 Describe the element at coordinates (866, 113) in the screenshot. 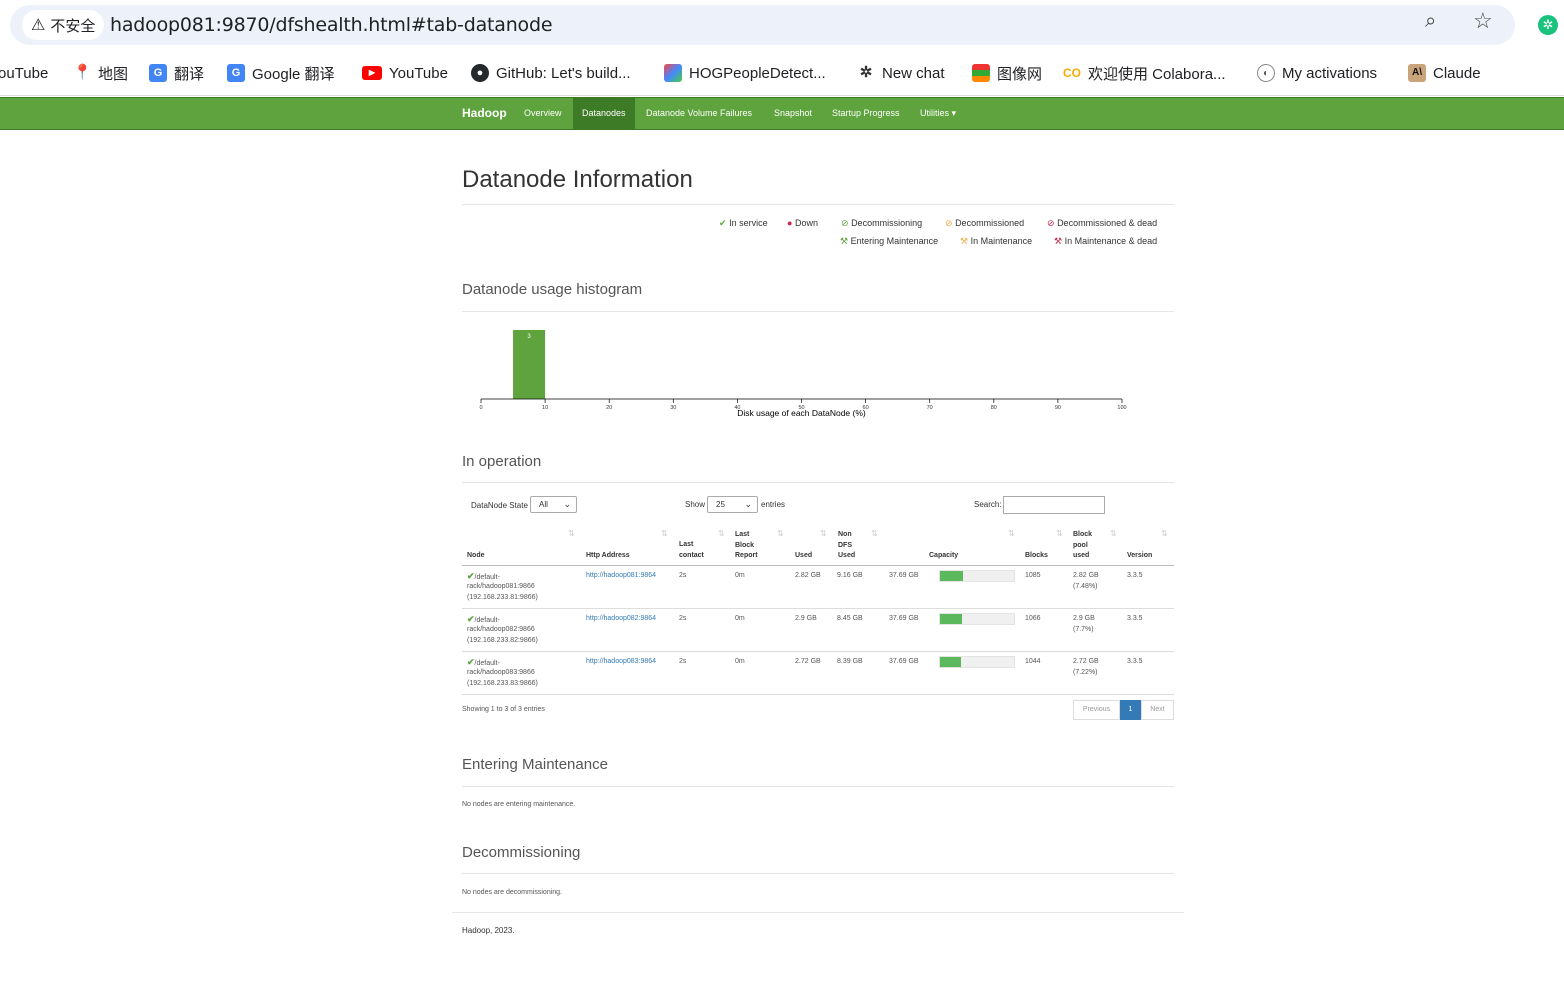

I see `tab-startup-progress: Startup Progress` at that location.